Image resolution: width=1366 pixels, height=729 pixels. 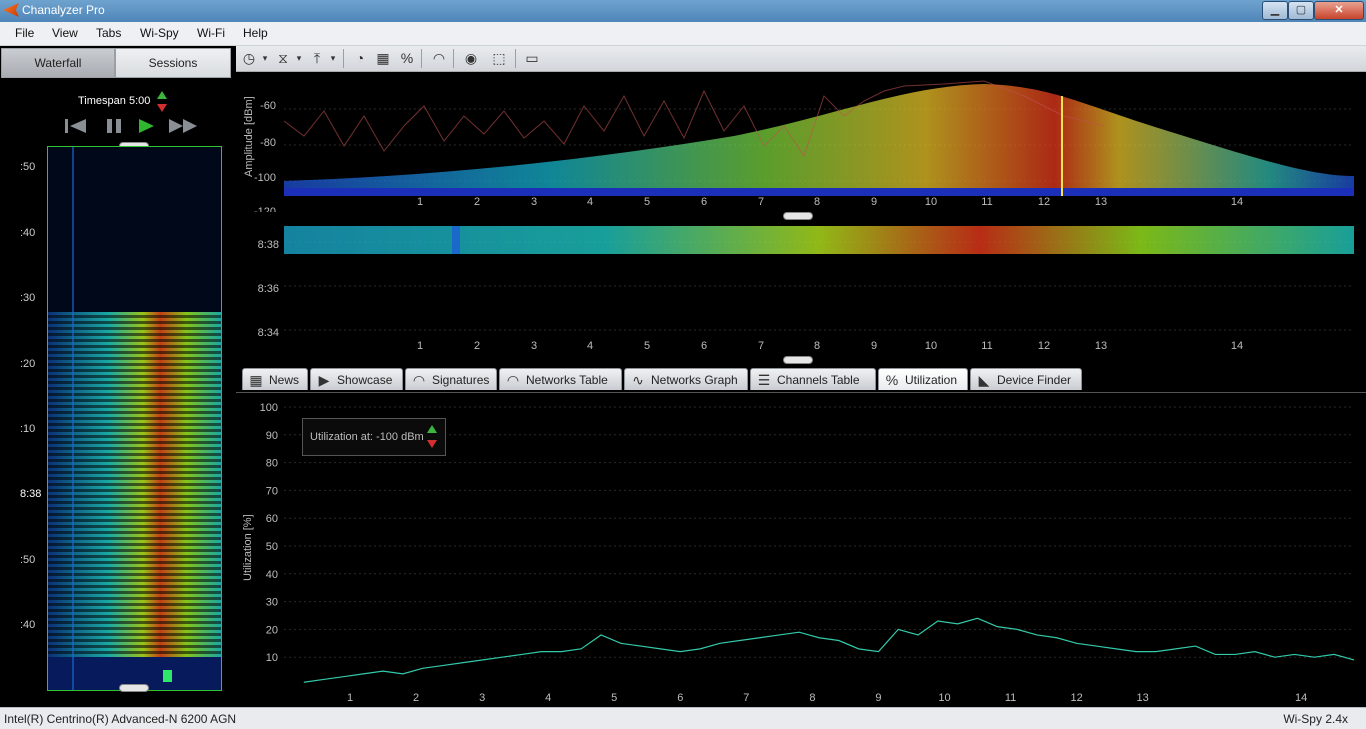 I want to click on timespan-label: Timespan 5:00, so click(x=114, y=101).